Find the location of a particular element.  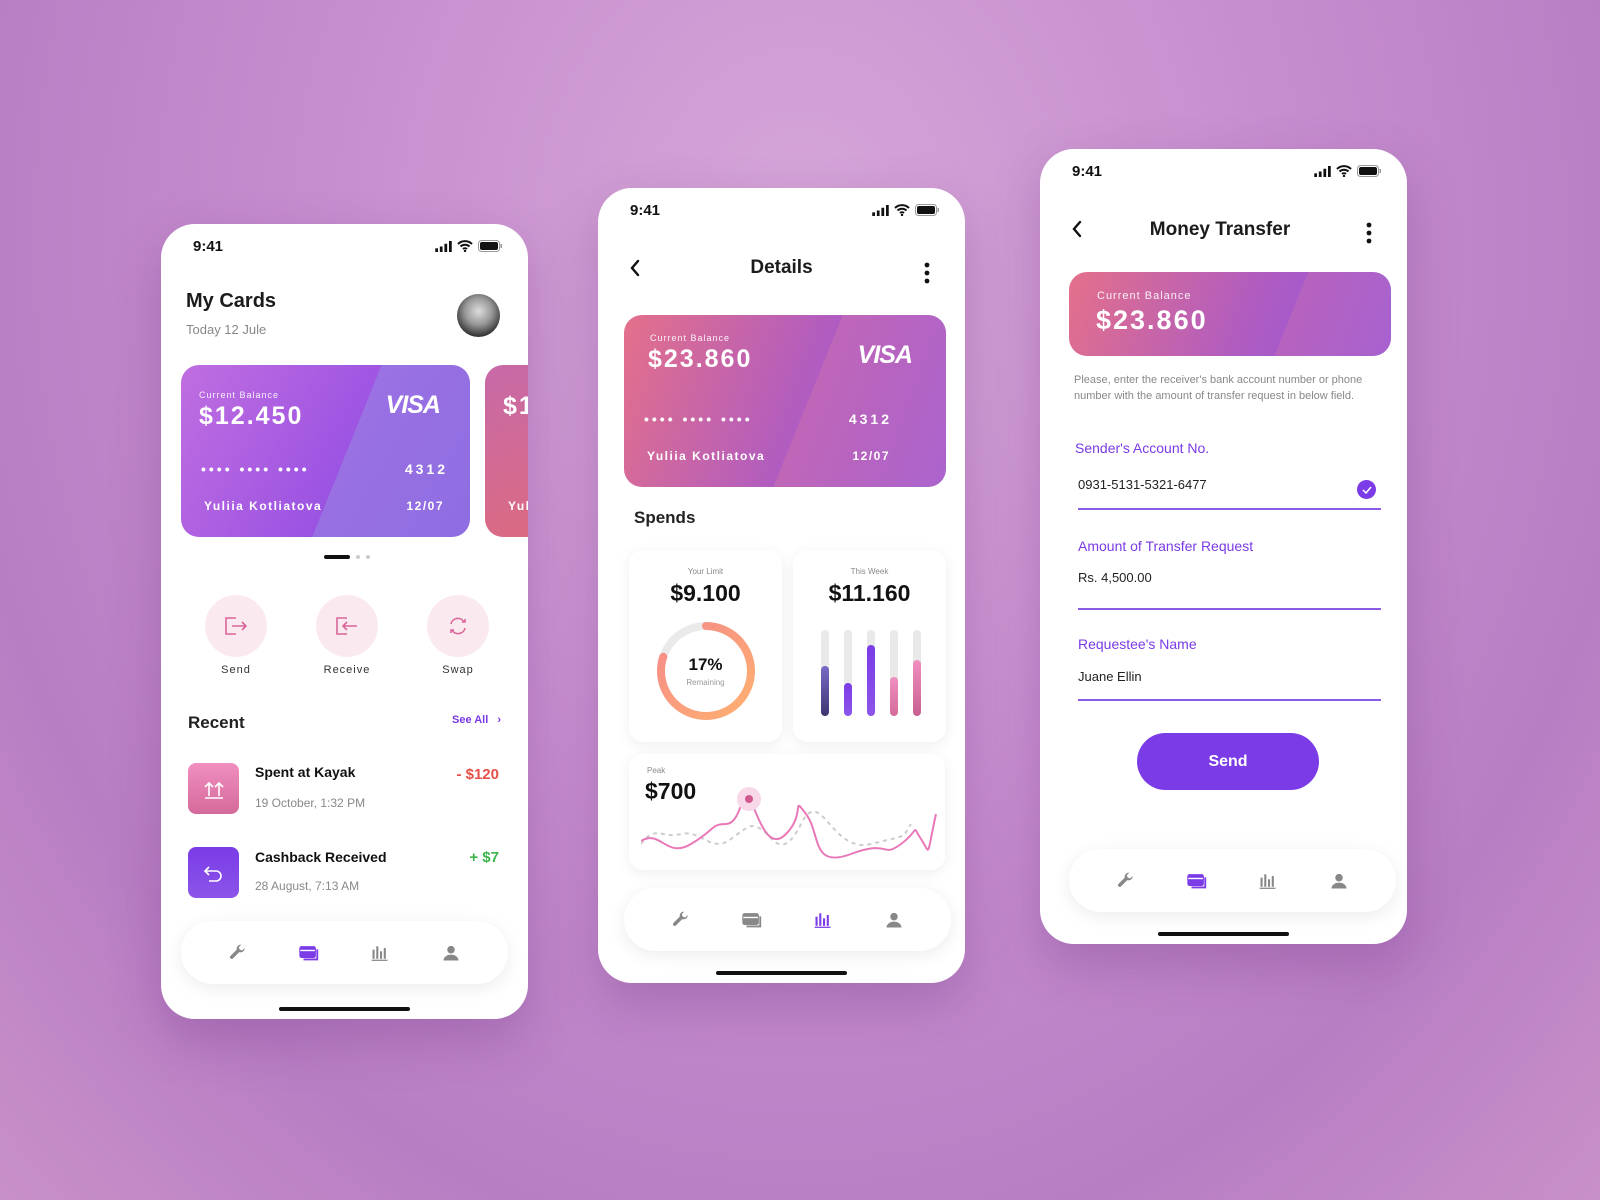

peak-card: Peak $700 is located at coordinates (787, 812).